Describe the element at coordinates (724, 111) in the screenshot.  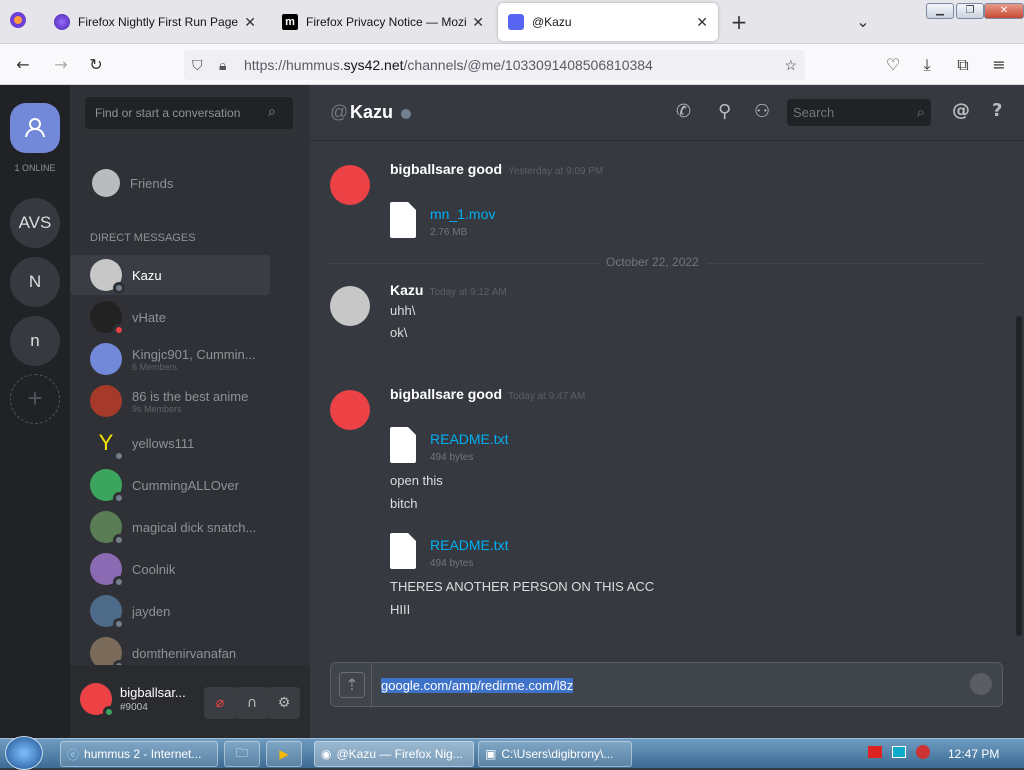
I see `pin-icon: ⚲` at that location.